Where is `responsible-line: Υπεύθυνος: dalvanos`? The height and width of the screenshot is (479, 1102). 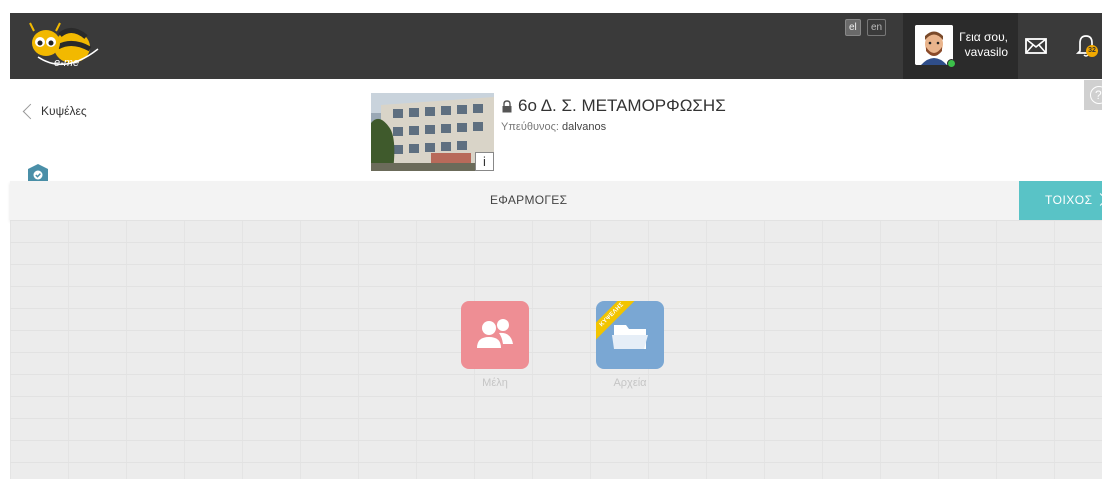
responsible-line: Υπεύθυνος: dalvanos is located at coordinates (553, 127).